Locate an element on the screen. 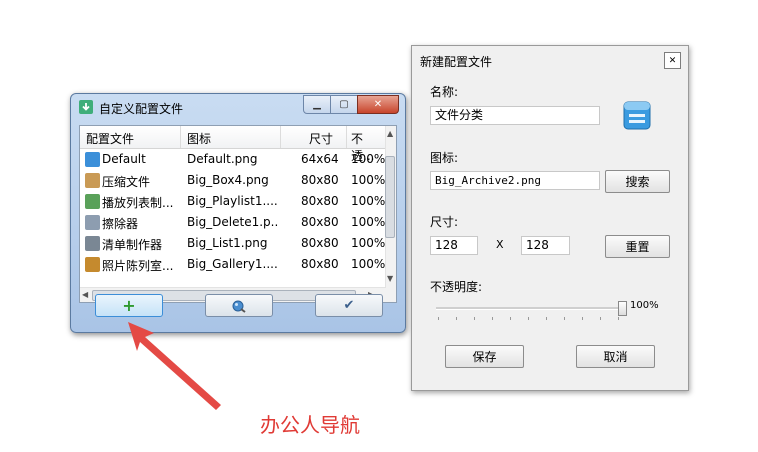 The width and height of the screenshot is (758, 452). name-label: 名称: is located at coordinates (444, 92).